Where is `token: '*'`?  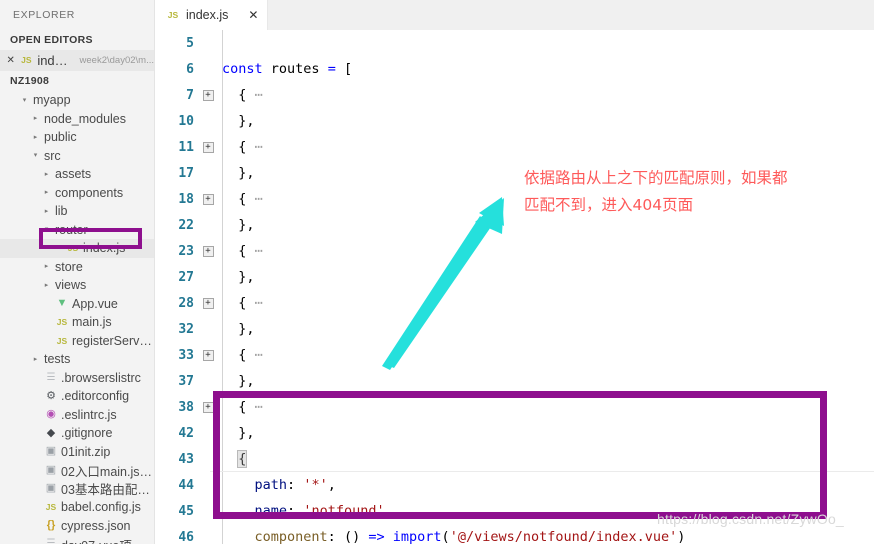
token: '*' is located at coordinates (315, 485).